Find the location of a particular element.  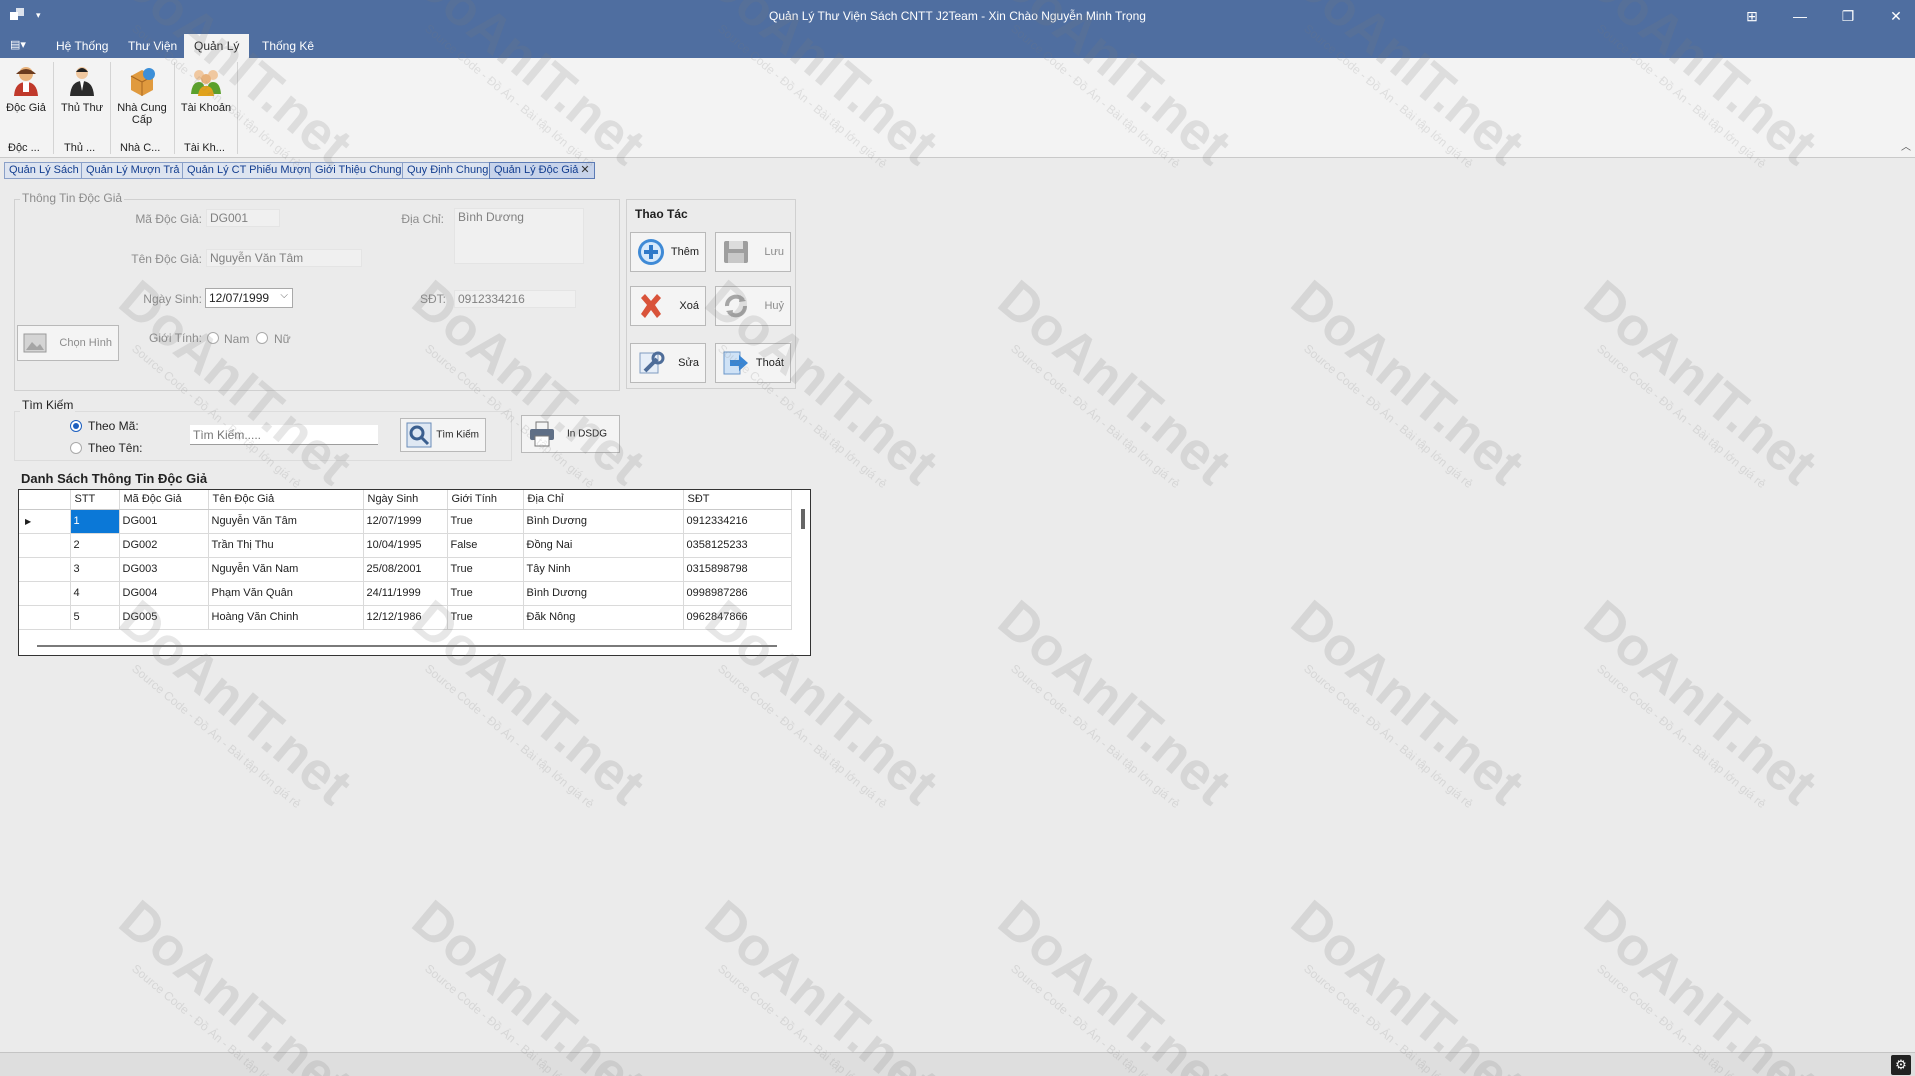

save-icon is located at coordinates (736, 252).